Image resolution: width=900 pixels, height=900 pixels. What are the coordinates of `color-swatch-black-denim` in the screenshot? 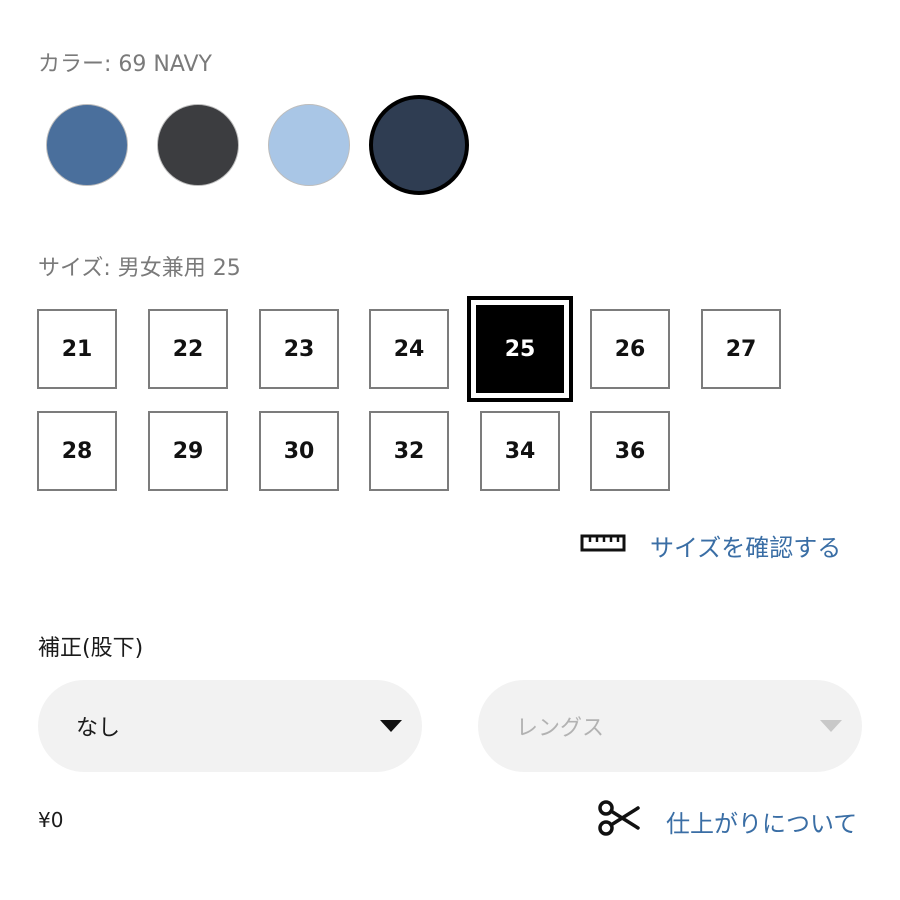 It's located at (198, 145).